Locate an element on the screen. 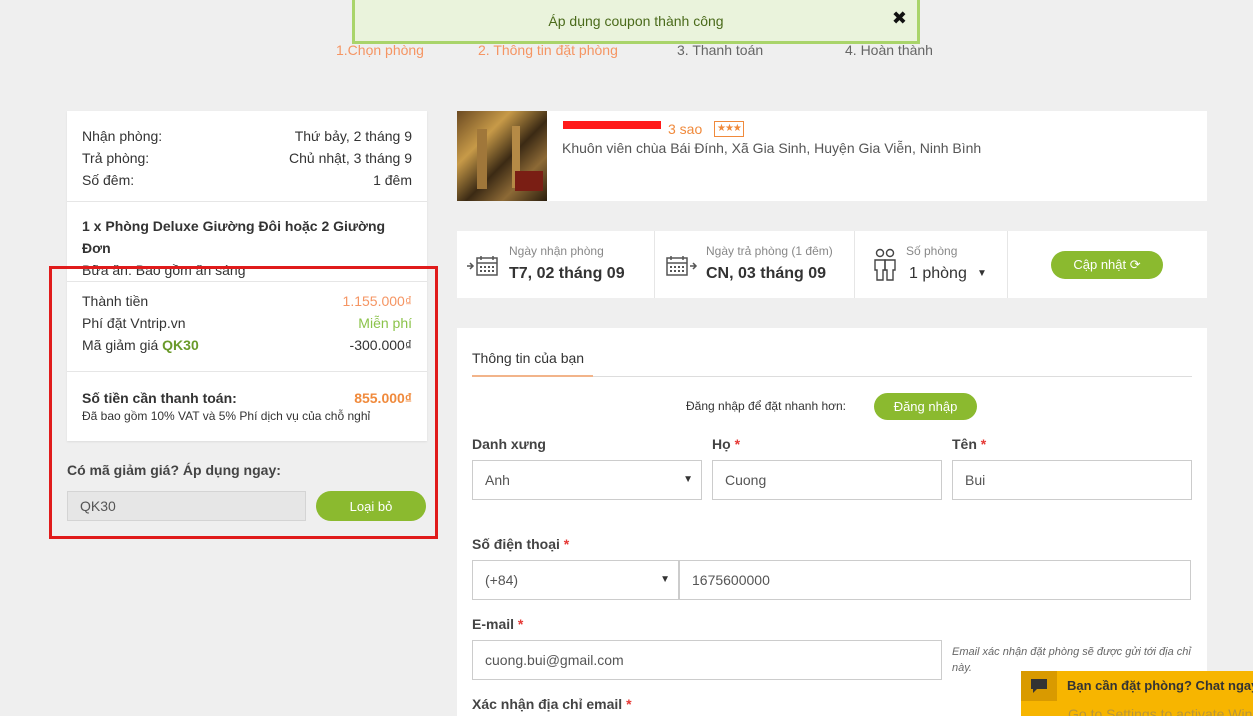 This screenshot has width=1253, height=716. toast-message: Áp dụng coupon thành công is located at coordinates (636, 20).